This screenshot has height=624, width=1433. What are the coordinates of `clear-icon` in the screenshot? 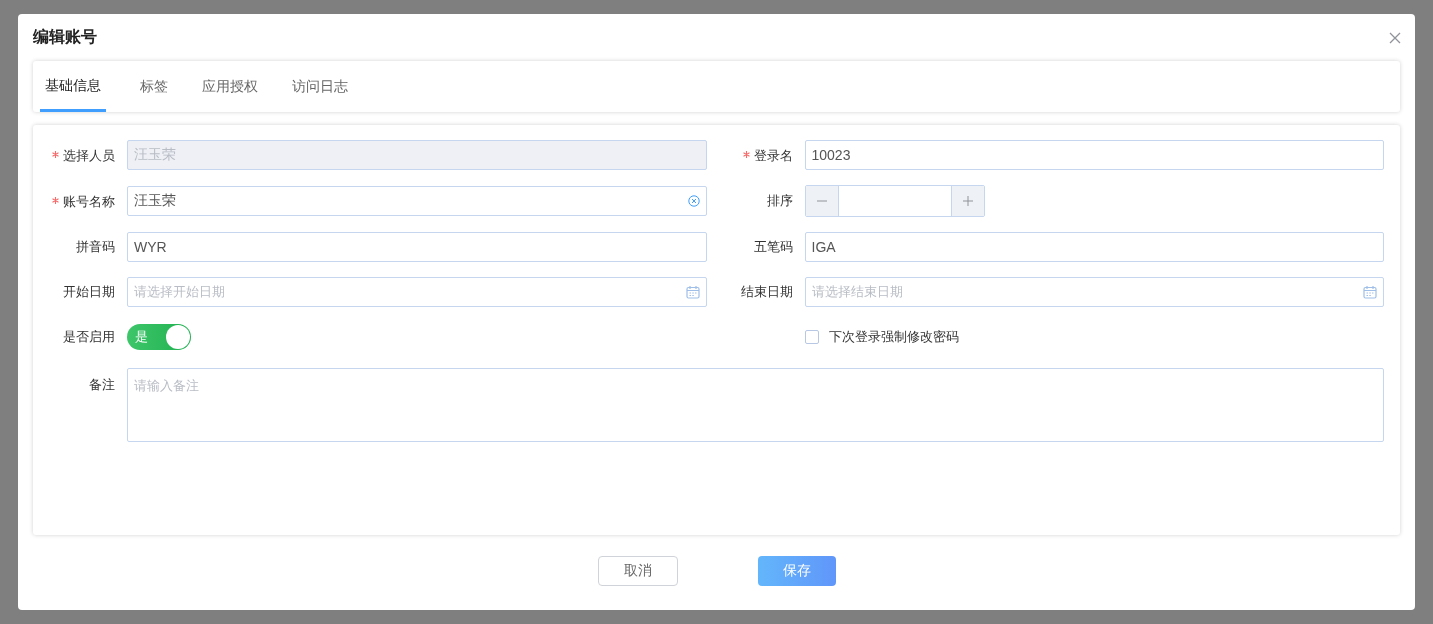 It's located at (693, 201).